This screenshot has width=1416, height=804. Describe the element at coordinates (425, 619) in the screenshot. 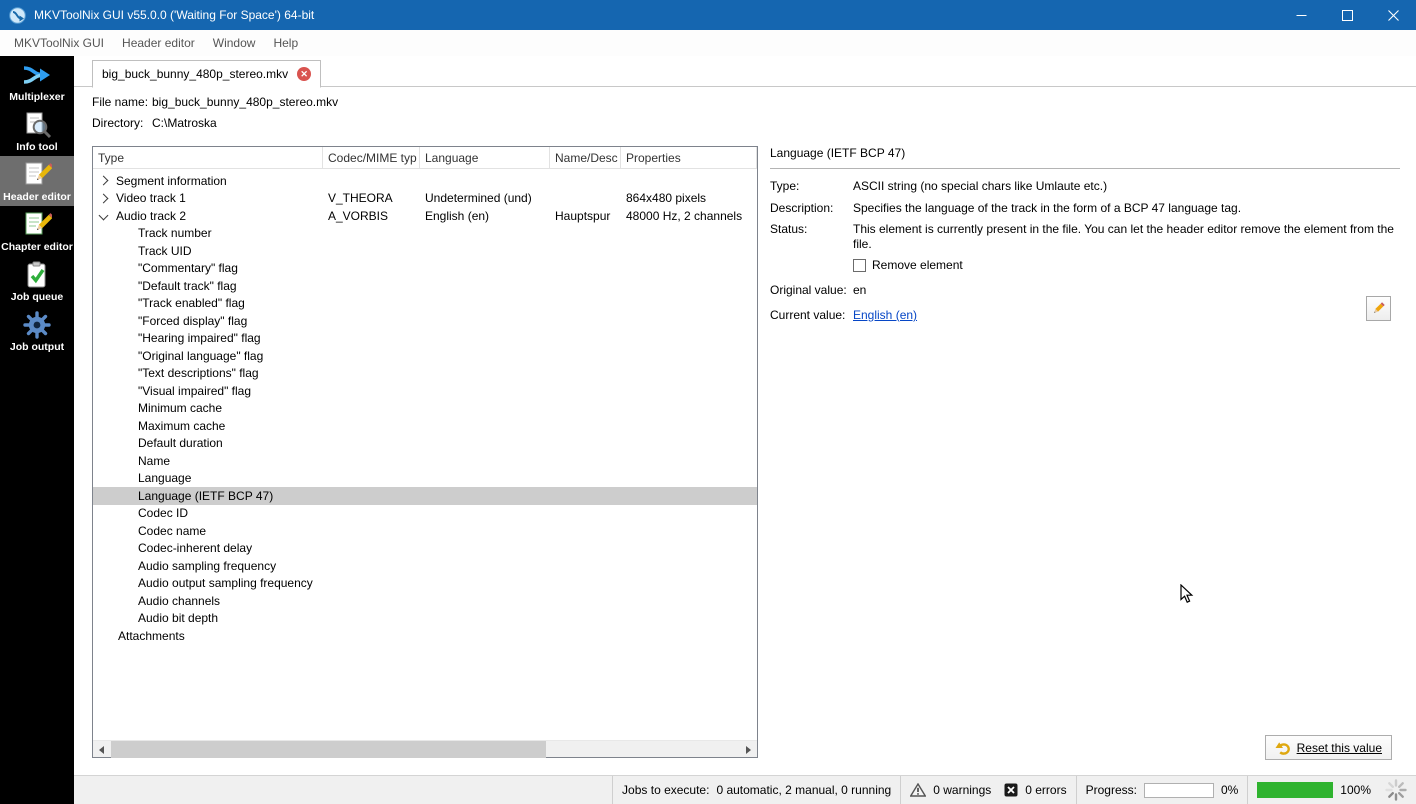

I see `tree-row-audio-bit-depth: Audio bit depth` at that location.